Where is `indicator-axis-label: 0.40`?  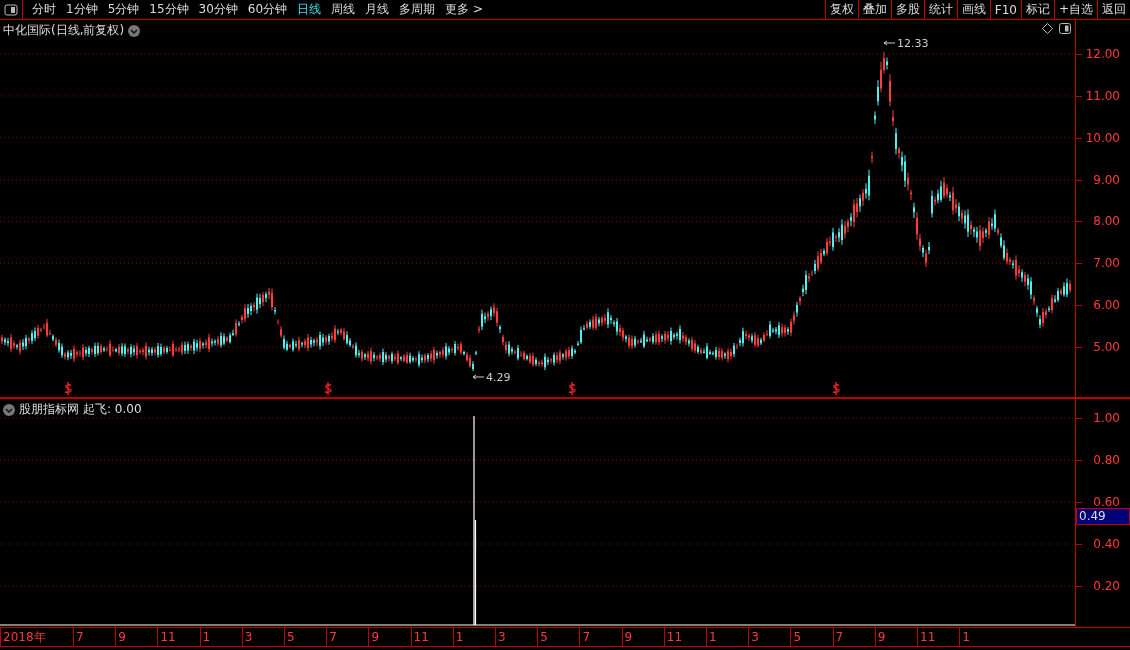 indicator-axis-label: 0.40 is located at coordinates (1106, 544).